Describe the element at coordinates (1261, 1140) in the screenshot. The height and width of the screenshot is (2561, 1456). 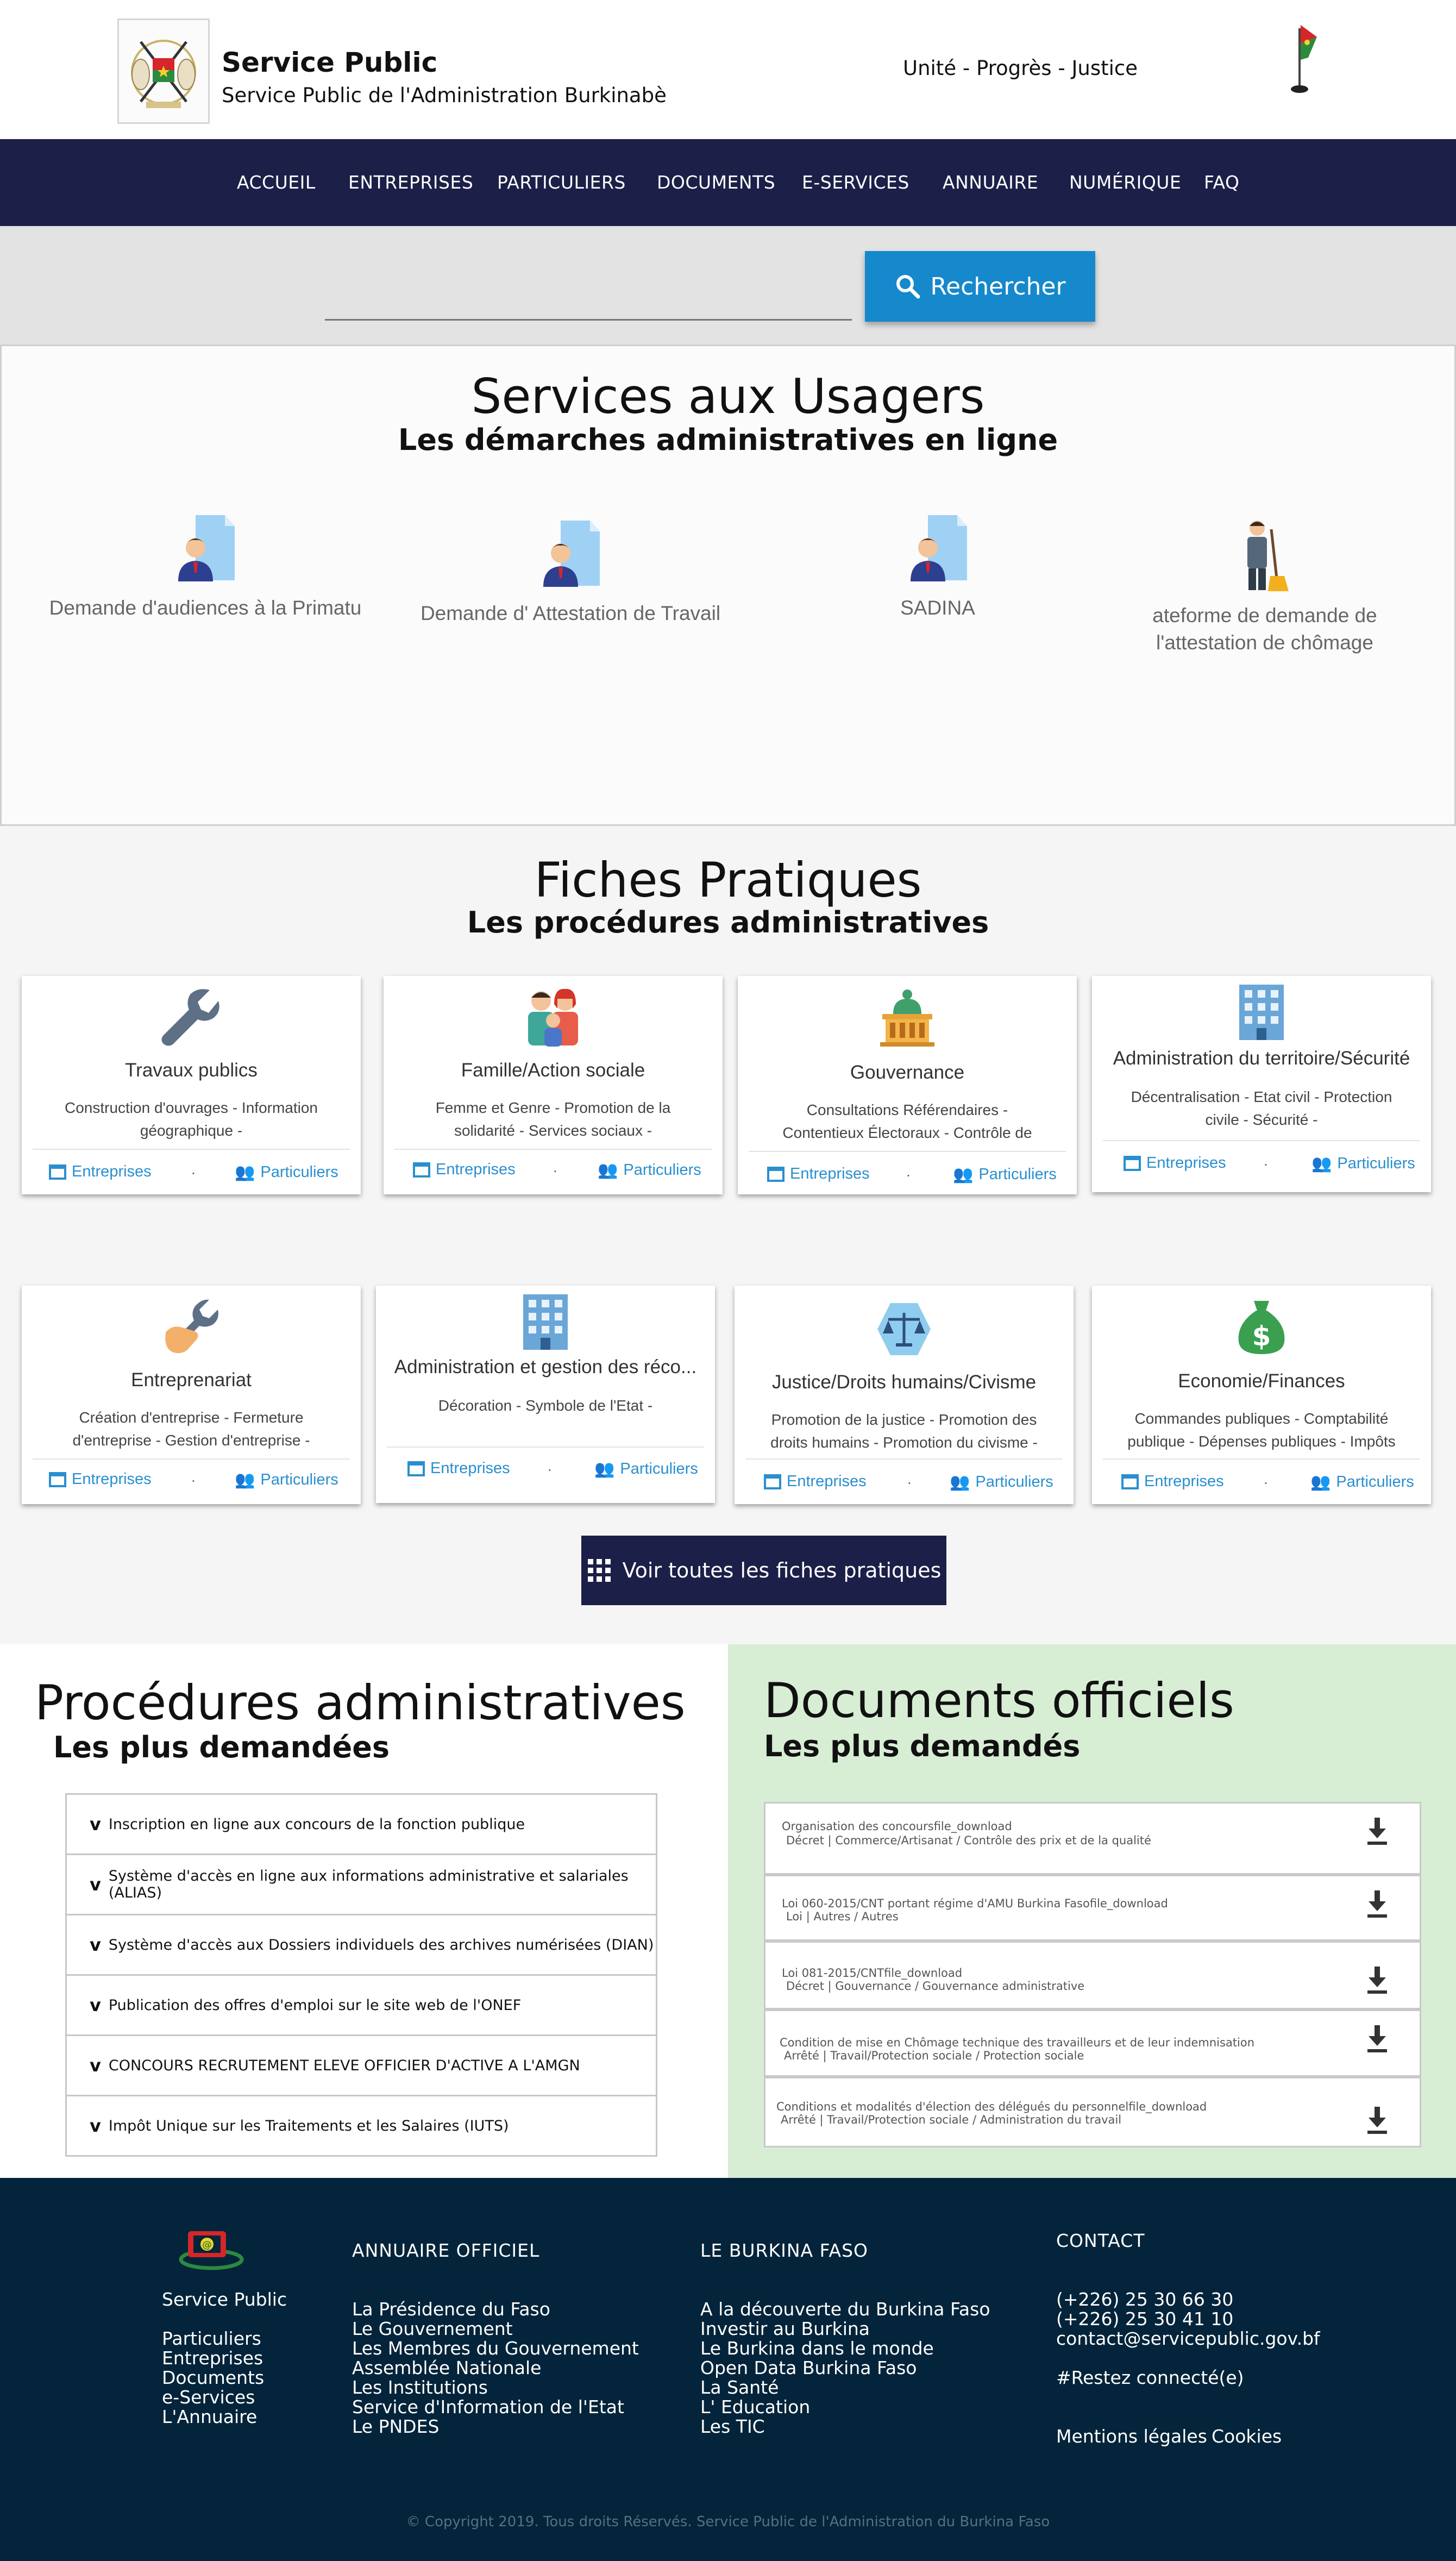
I see `card-divider` at that location.